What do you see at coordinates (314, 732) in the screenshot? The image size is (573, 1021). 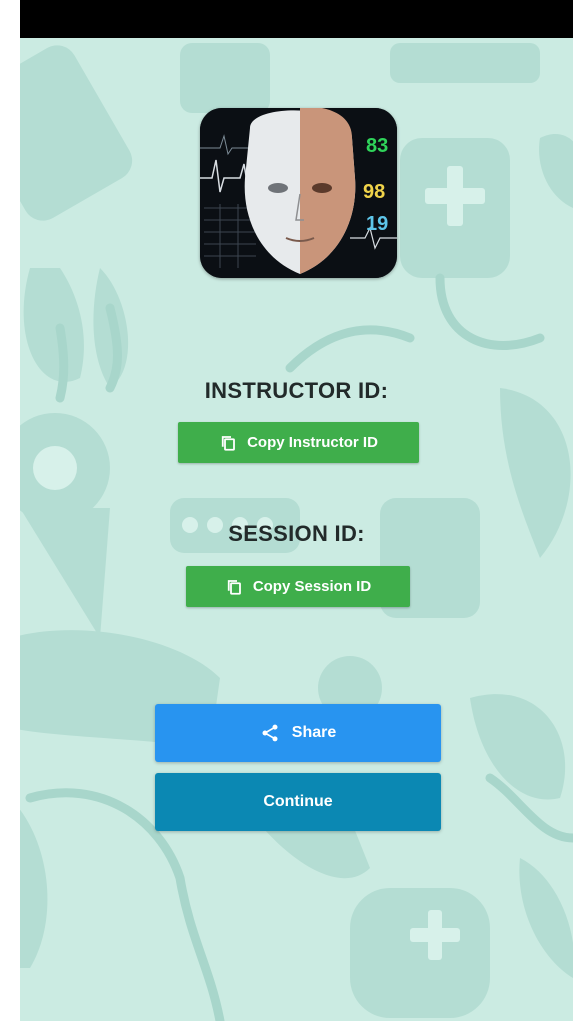 I see `share-label: Share` at bounding box center [314, 732].